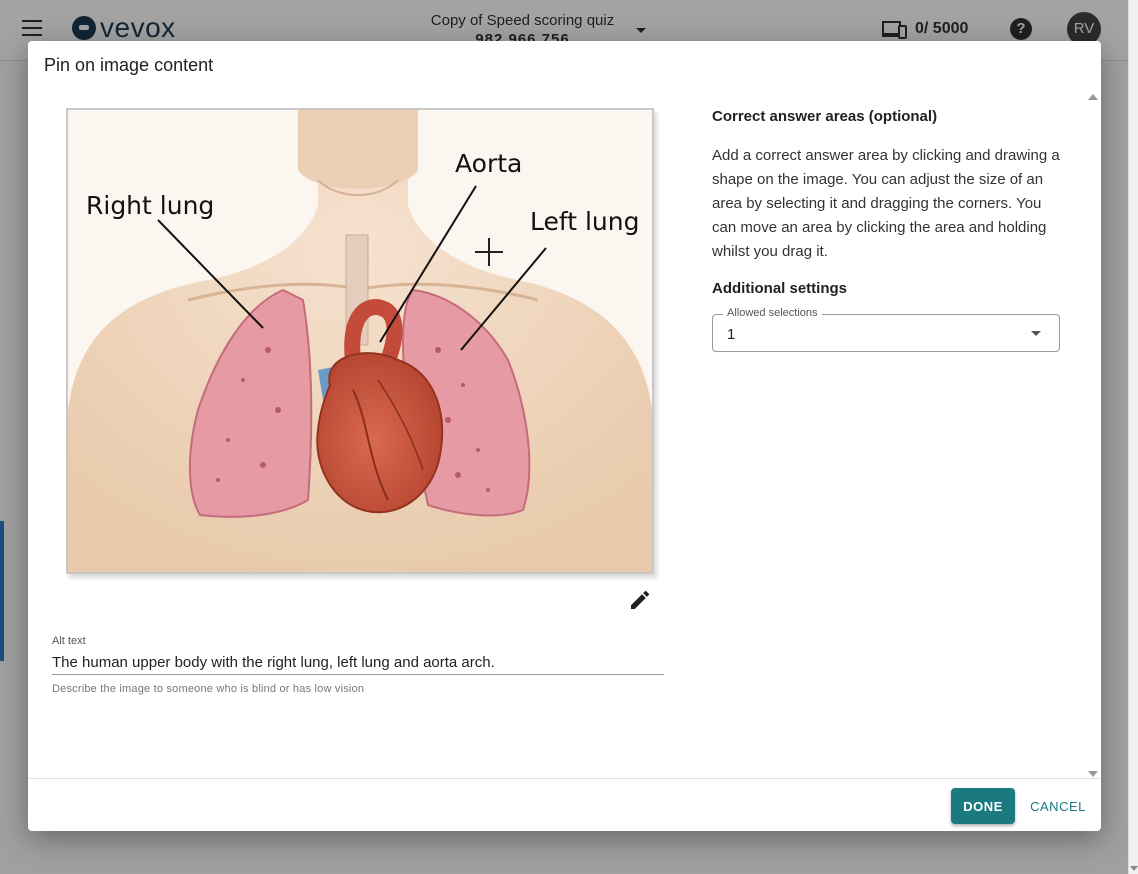  I want to click on edit-pencil-icon, so click(640, 600).